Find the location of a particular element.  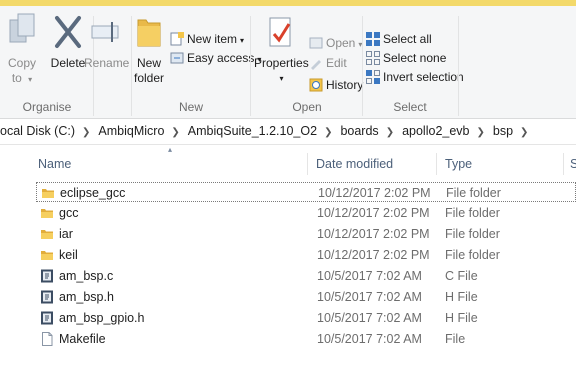

rename-icon is located at coordinates (106, 32).